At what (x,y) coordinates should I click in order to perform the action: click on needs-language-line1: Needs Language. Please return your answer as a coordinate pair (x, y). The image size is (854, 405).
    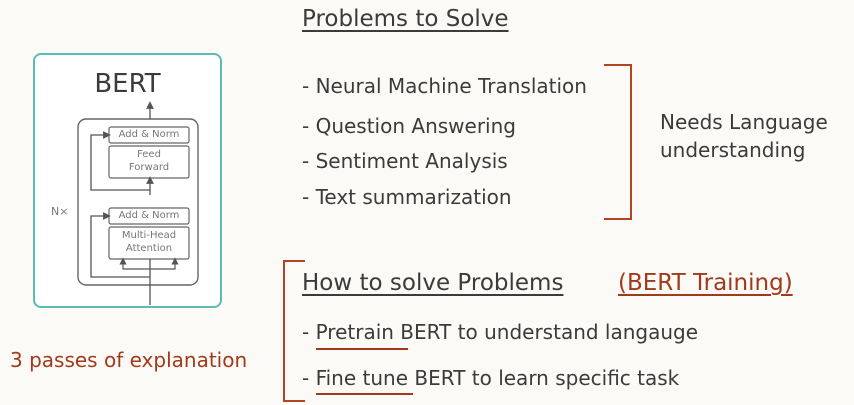
    Looking at the image, I should click on (744, 122).